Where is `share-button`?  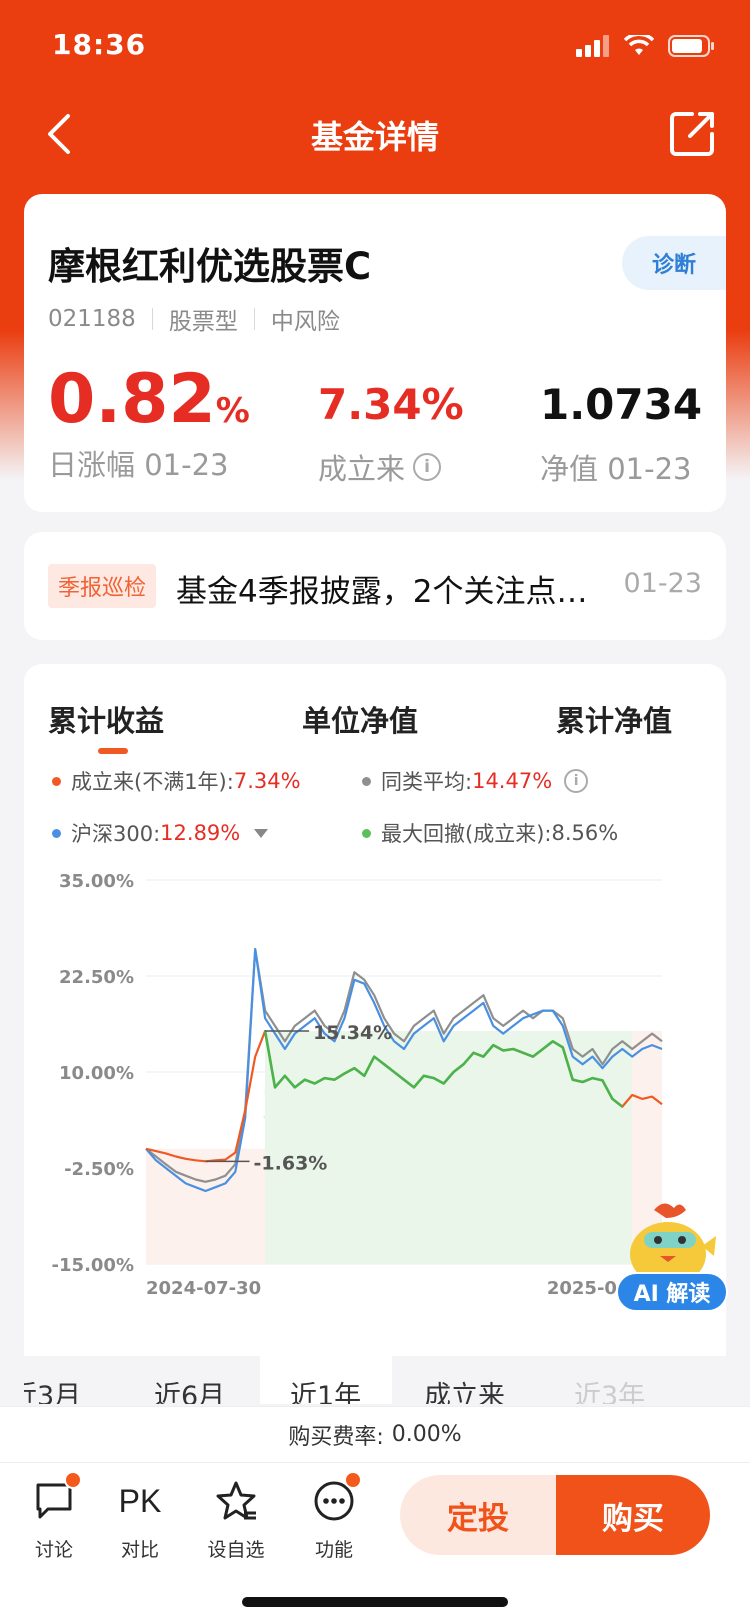
share-button is located at coordinates (693, 132).